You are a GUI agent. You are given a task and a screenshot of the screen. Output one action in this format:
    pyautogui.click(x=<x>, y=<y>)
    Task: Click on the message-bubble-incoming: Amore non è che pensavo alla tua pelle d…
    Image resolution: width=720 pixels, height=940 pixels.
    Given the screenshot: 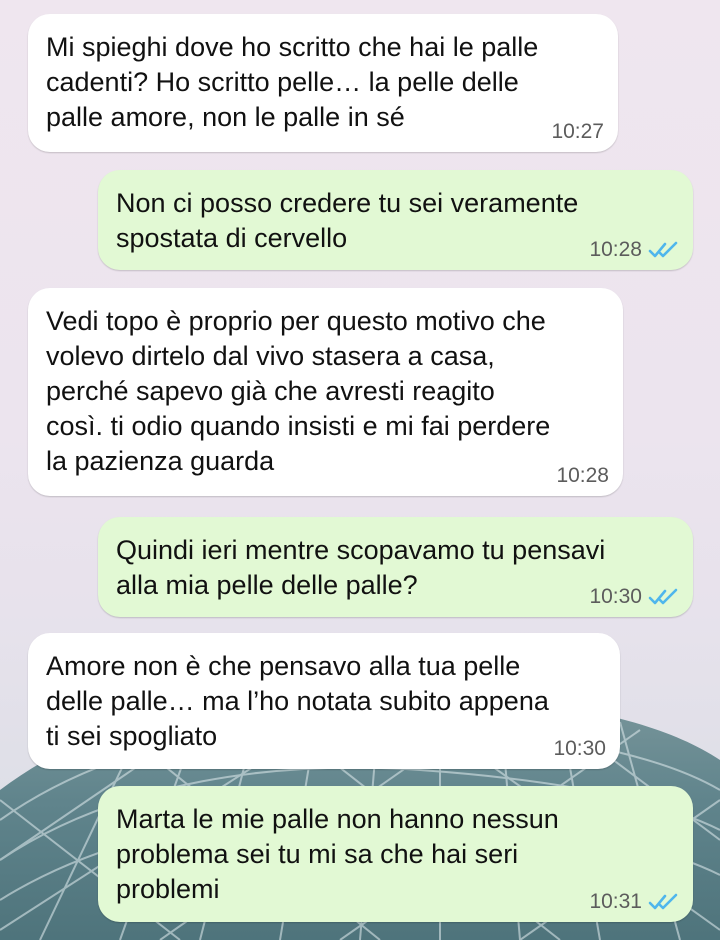 What is the action you would take?
    pyautogui.click(x=324, y=701)
    